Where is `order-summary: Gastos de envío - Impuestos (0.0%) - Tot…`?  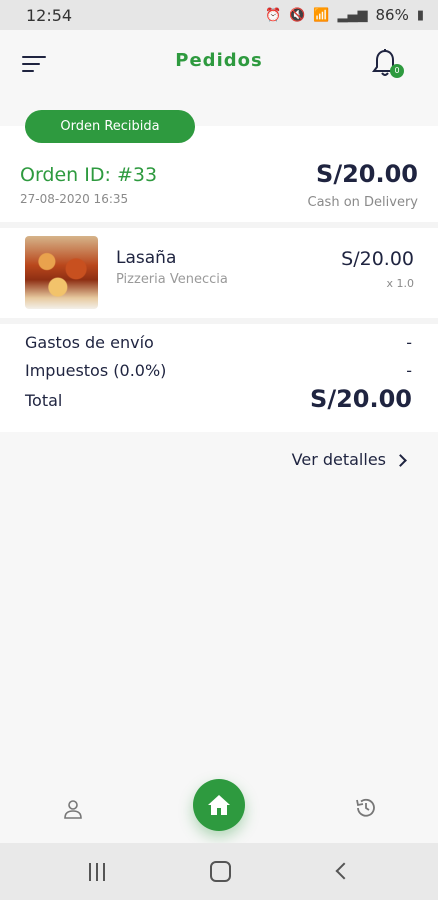
order-summary: Gastos de envío - Impuestos (0.0%) - Tot… is located at coordinates (219, 375).